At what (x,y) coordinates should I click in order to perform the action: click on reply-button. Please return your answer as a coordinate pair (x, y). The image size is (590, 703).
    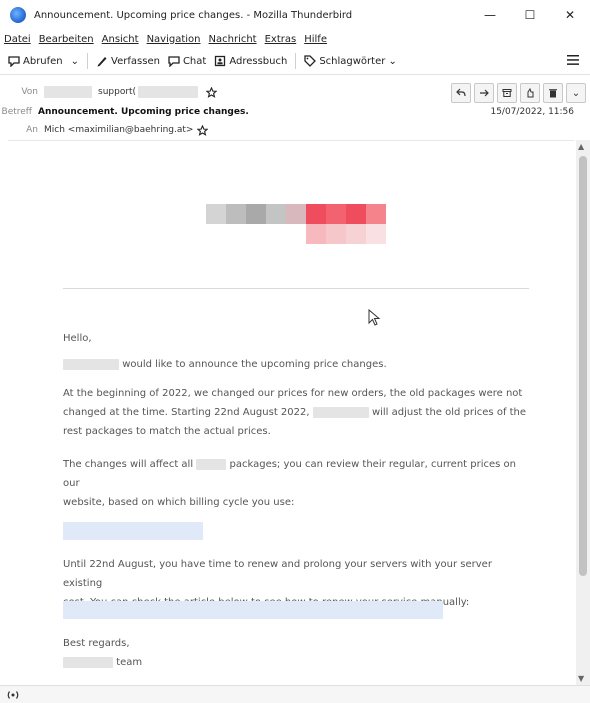
    Looking at the image, I should click on (461, 93).